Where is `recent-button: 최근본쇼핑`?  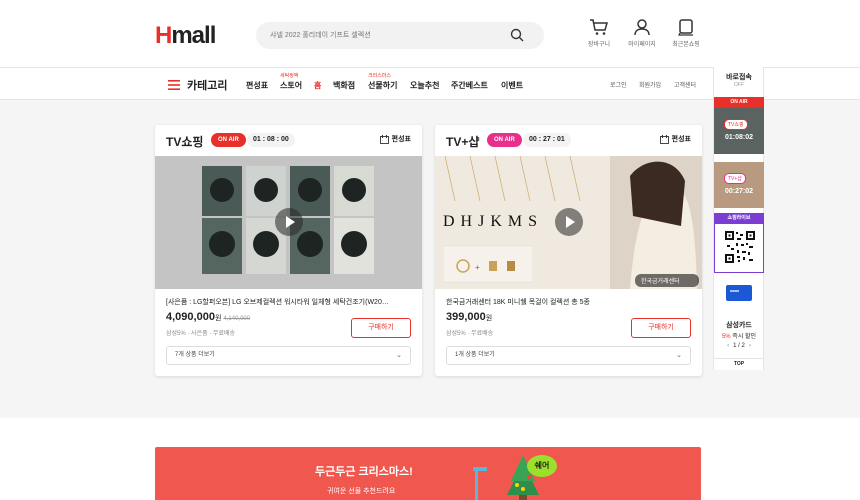 recent-button: 최근본쇼핑 is located at coordinates (686, 33).